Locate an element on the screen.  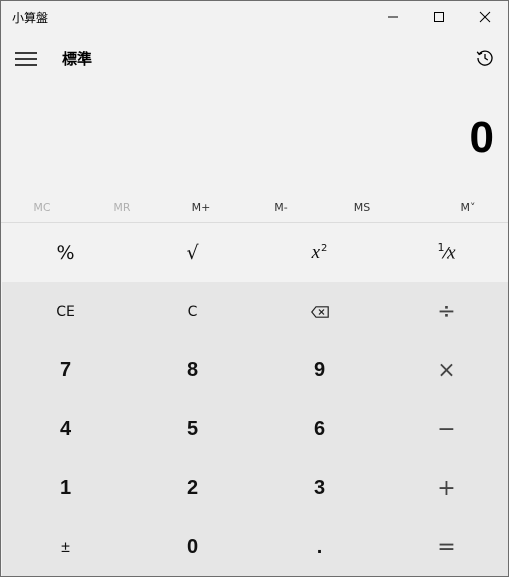
negate-label: ± is located at coordinates (65, 547).